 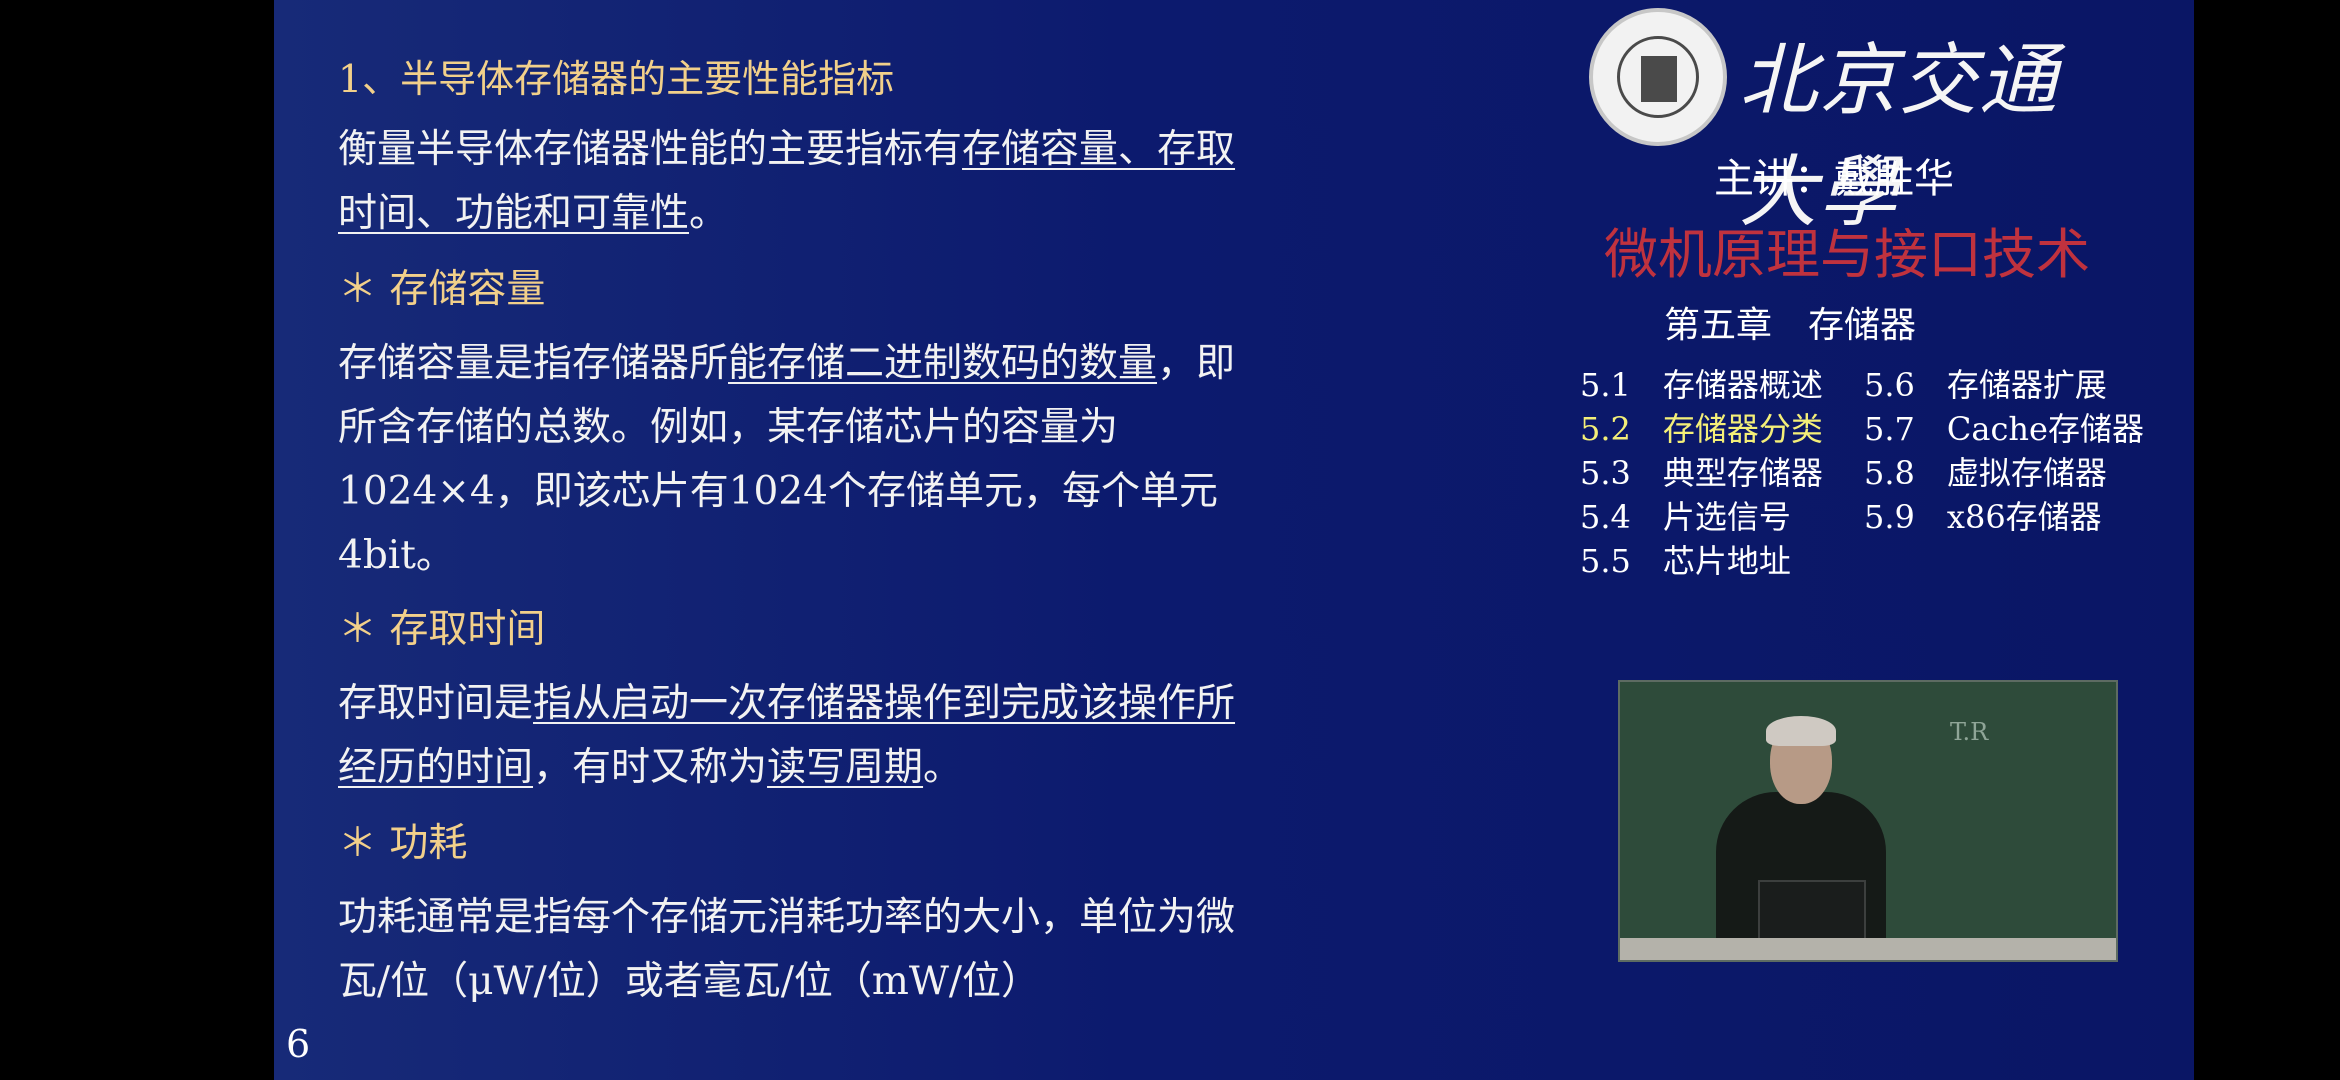 I want to click on toc-item-5-5: 5.5 芯片地址, so click(x=1685, y=559).